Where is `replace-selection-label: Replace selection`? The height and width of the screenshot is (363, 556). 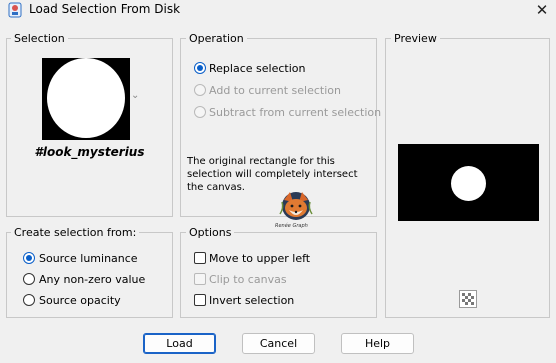
replace-selection-label: Replace selection is located at coordinates (257, 68).